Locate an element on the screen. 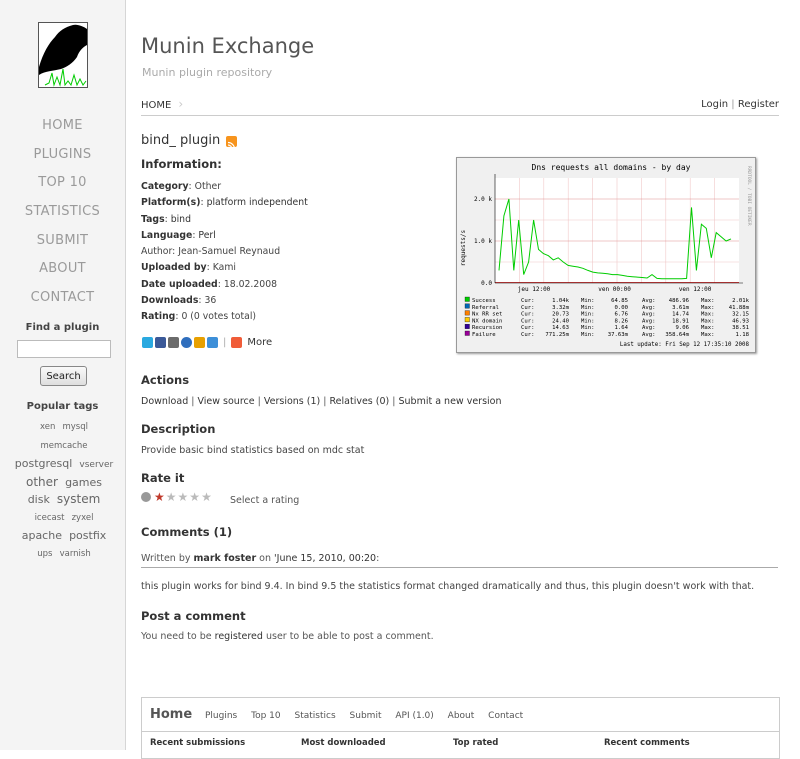 Image resolution: width=800 pixels, height=759 pixels. share-more-link: More is located at coordinates (259, 342).